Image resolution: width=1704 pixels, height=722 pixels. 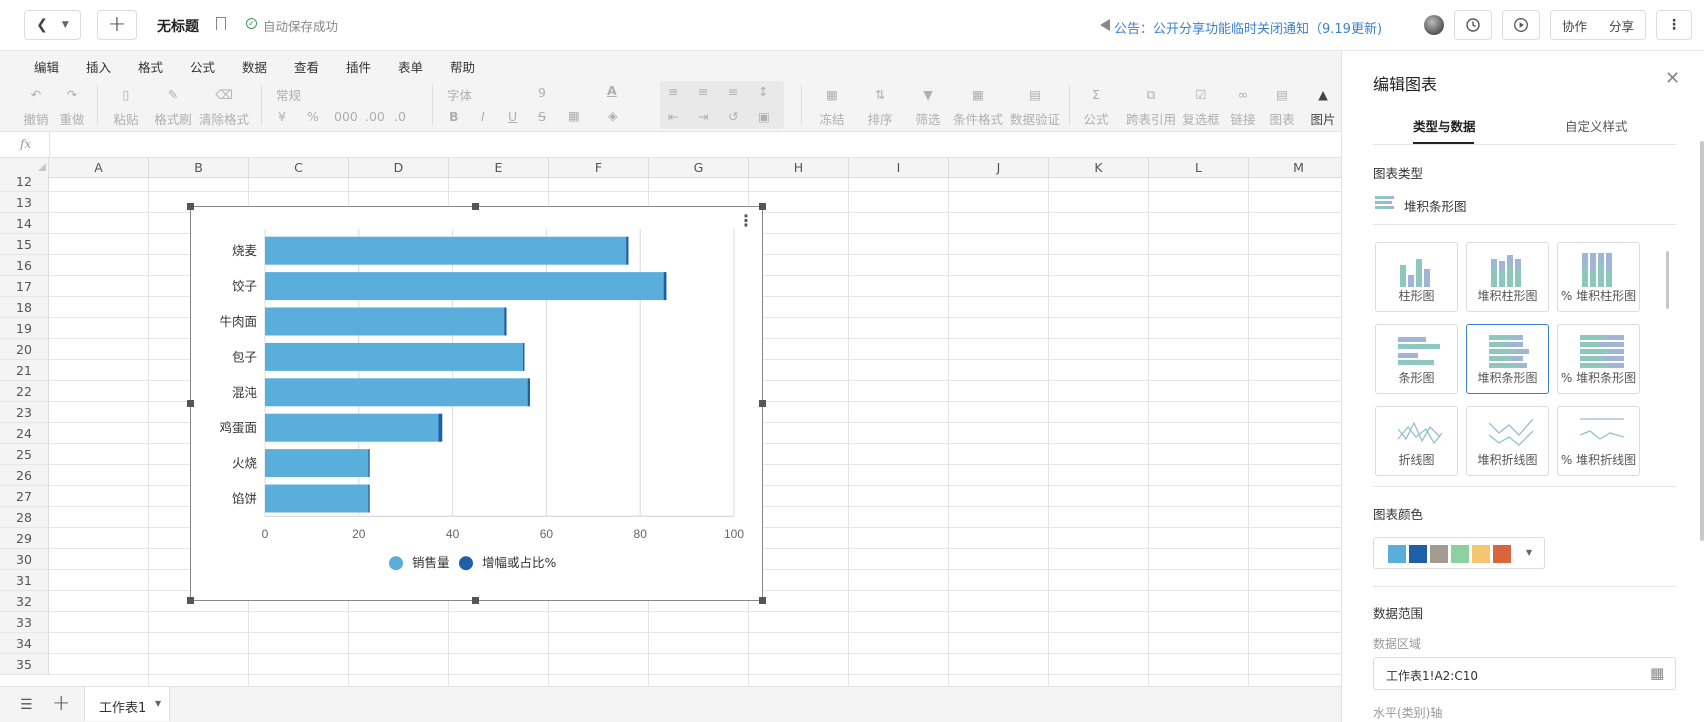 I want to click on tab-type-data: 类型与数据, so click(x=1444, y=125).